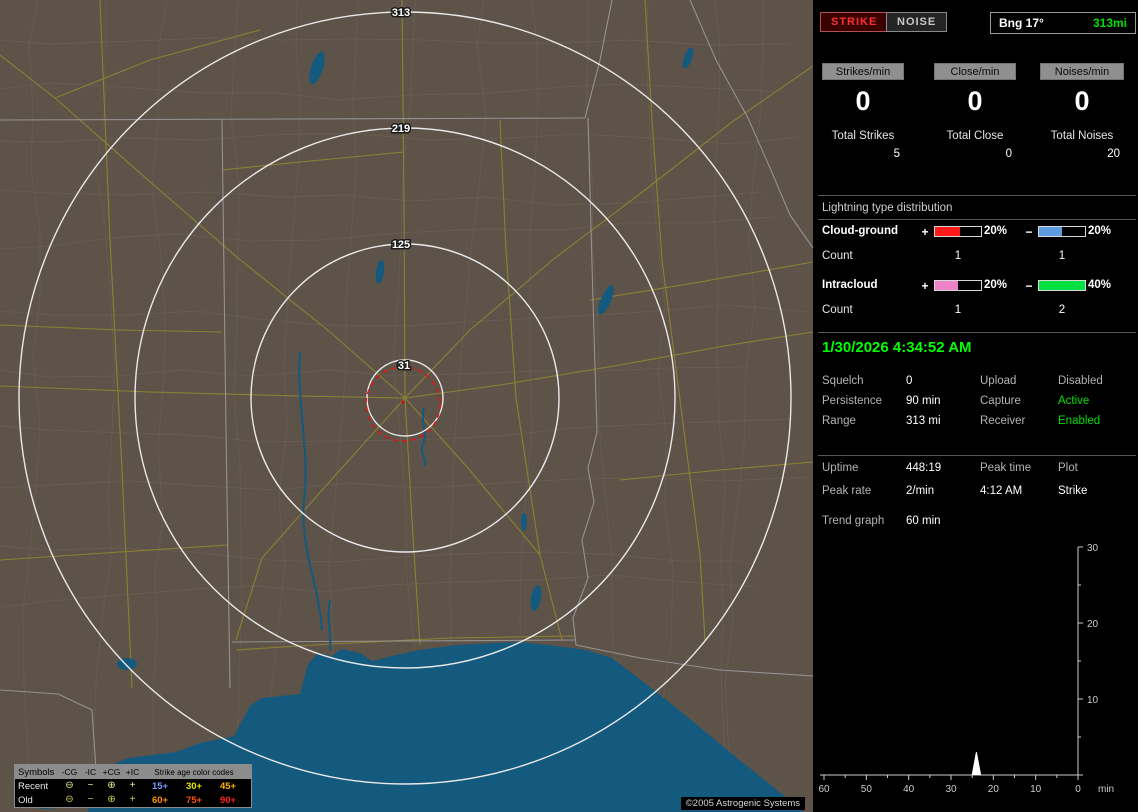 The image size is (1138, 812). Describe the element at coordinates (1021, 23) in the screenshot. I see `bearing-value: Bng 17°` at that location.